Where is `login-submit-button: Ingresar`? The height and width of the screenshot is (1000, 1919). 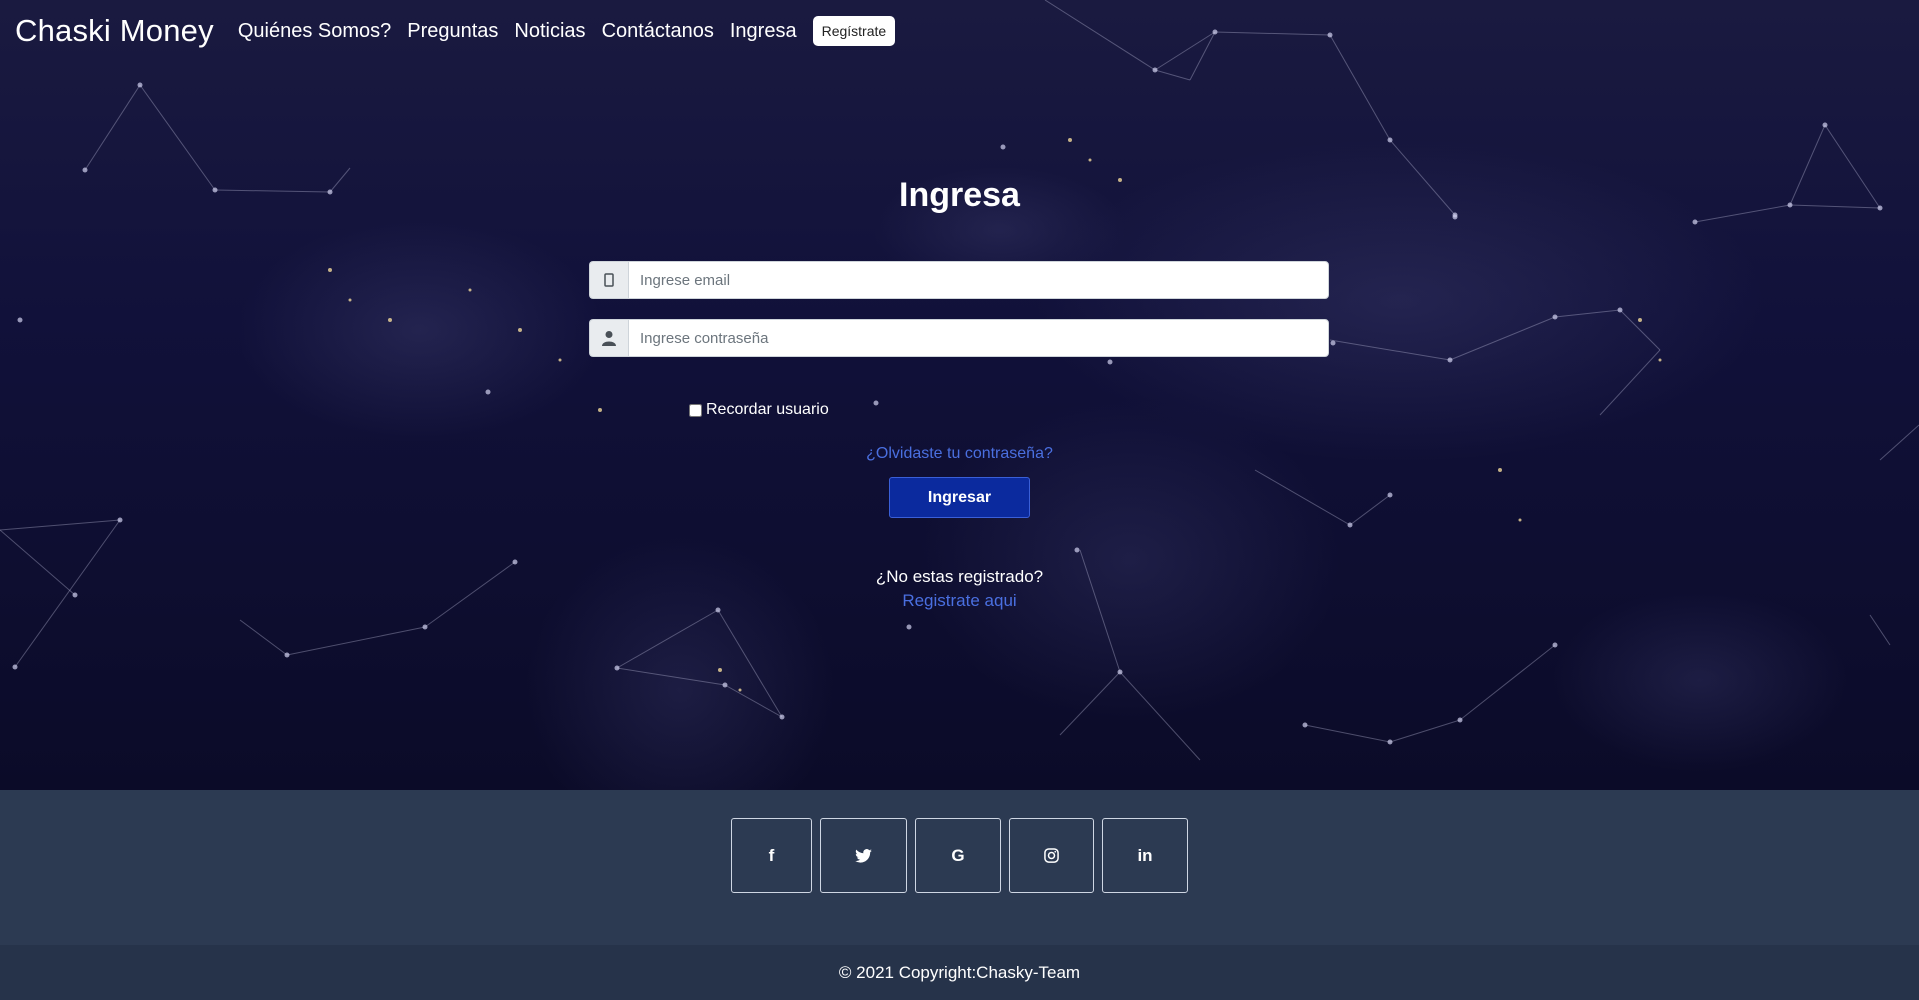 login-submit-button: Ingresar is located at coordinates (959, 497).